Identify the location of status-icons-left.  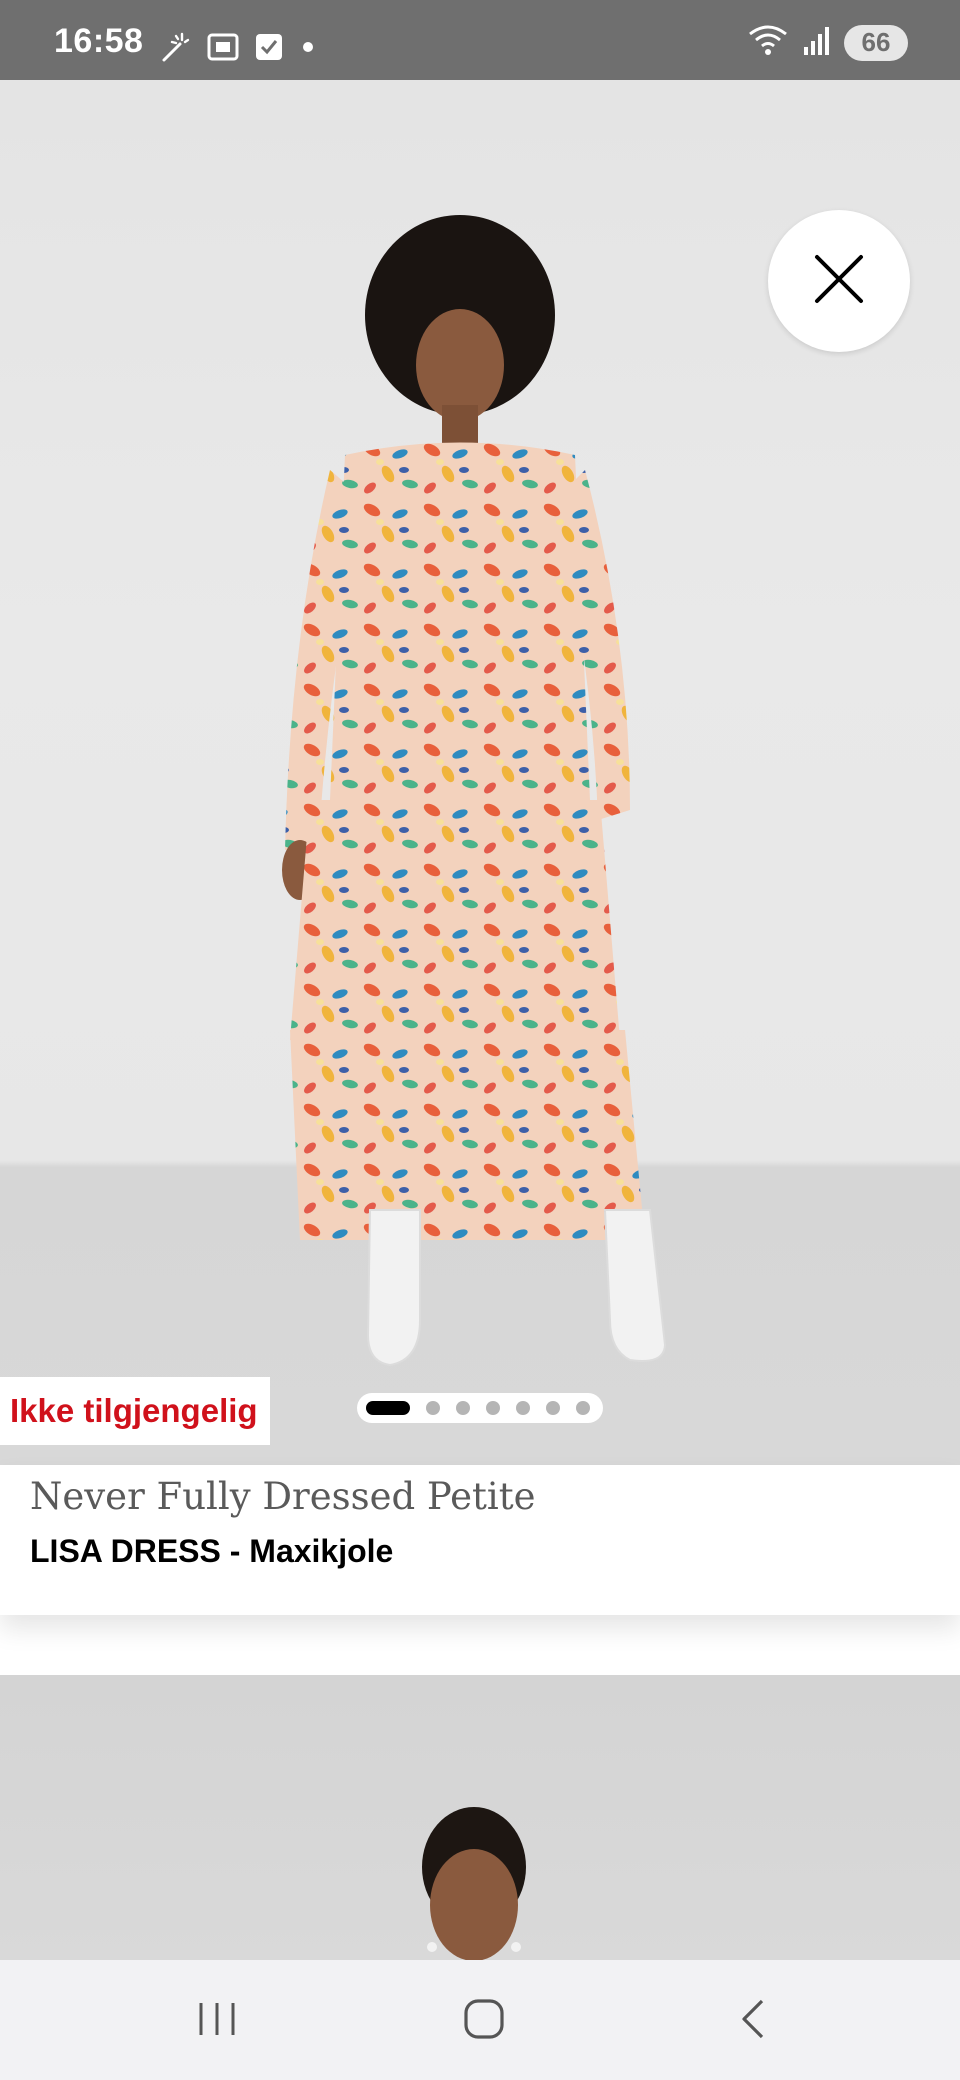
(238, 49).